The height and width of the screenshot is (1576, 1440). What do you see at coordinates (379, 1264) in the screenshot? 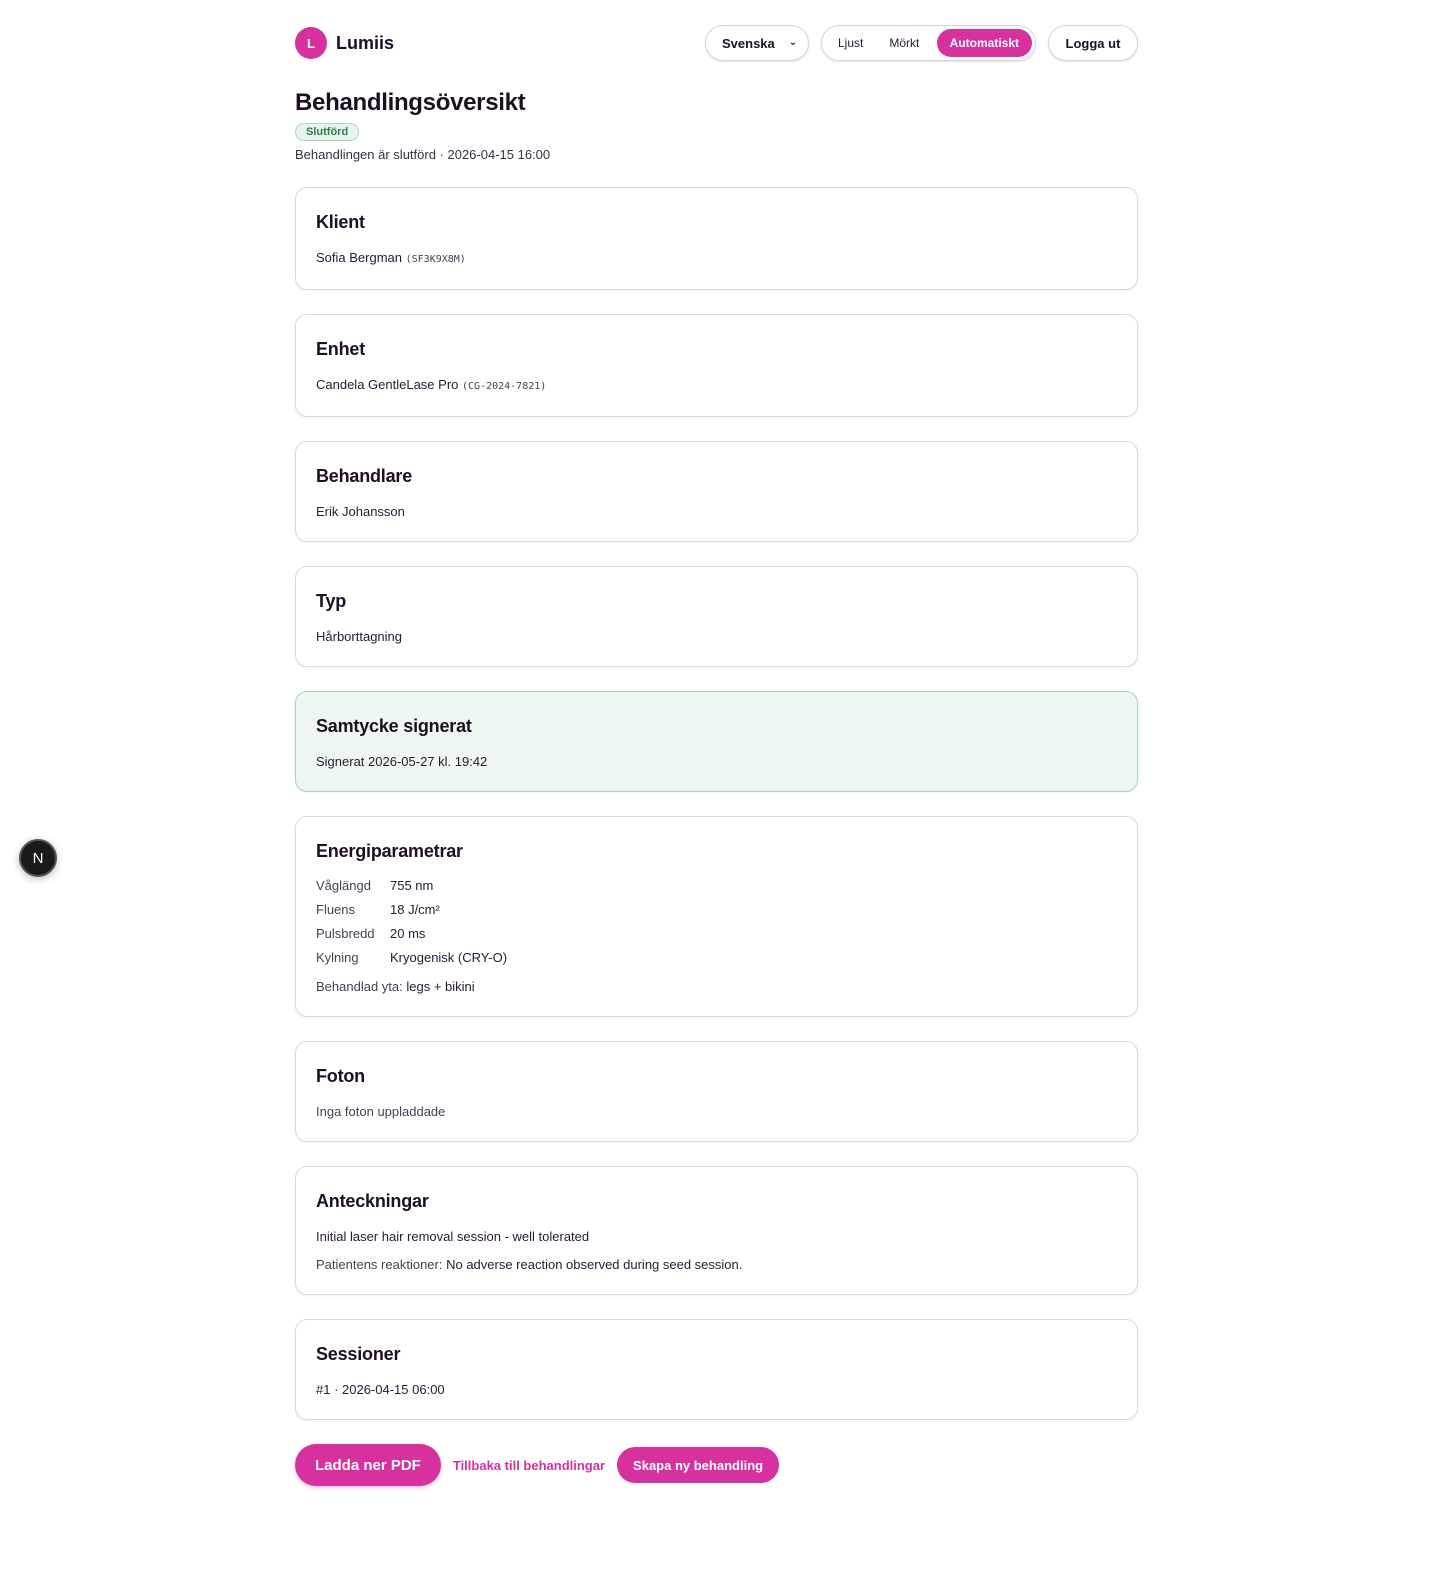
I see `patient-reactions-label: Patientens reaktioner:` at bounding box center [379, 1264].